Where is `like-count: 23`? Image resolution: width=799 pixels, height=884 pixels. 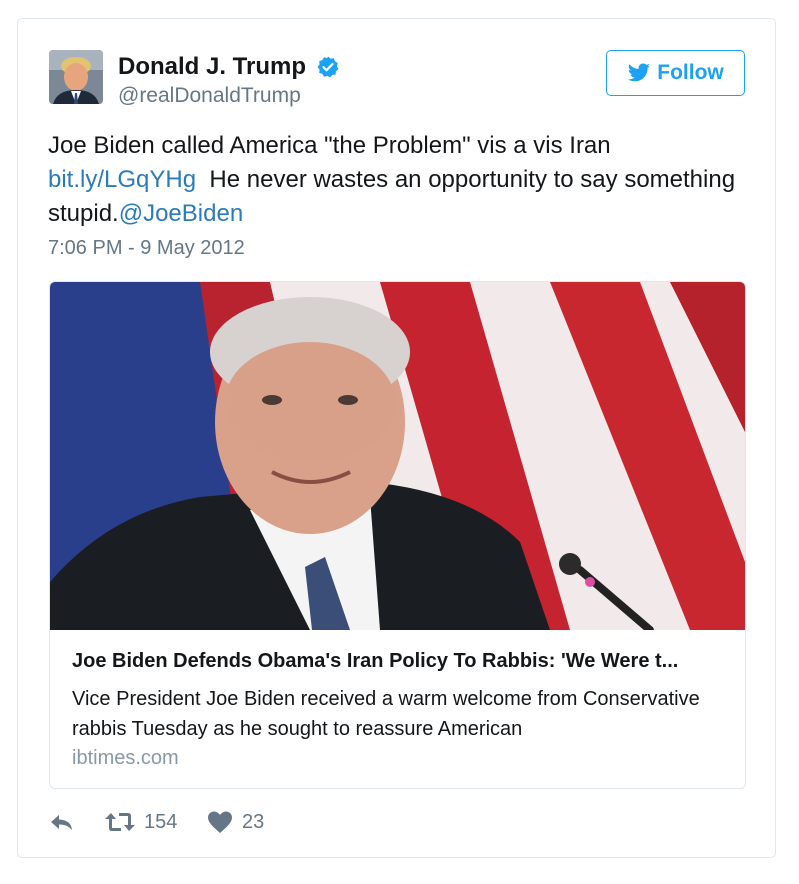
like-count: 23 is located at coordinates (253, 821).